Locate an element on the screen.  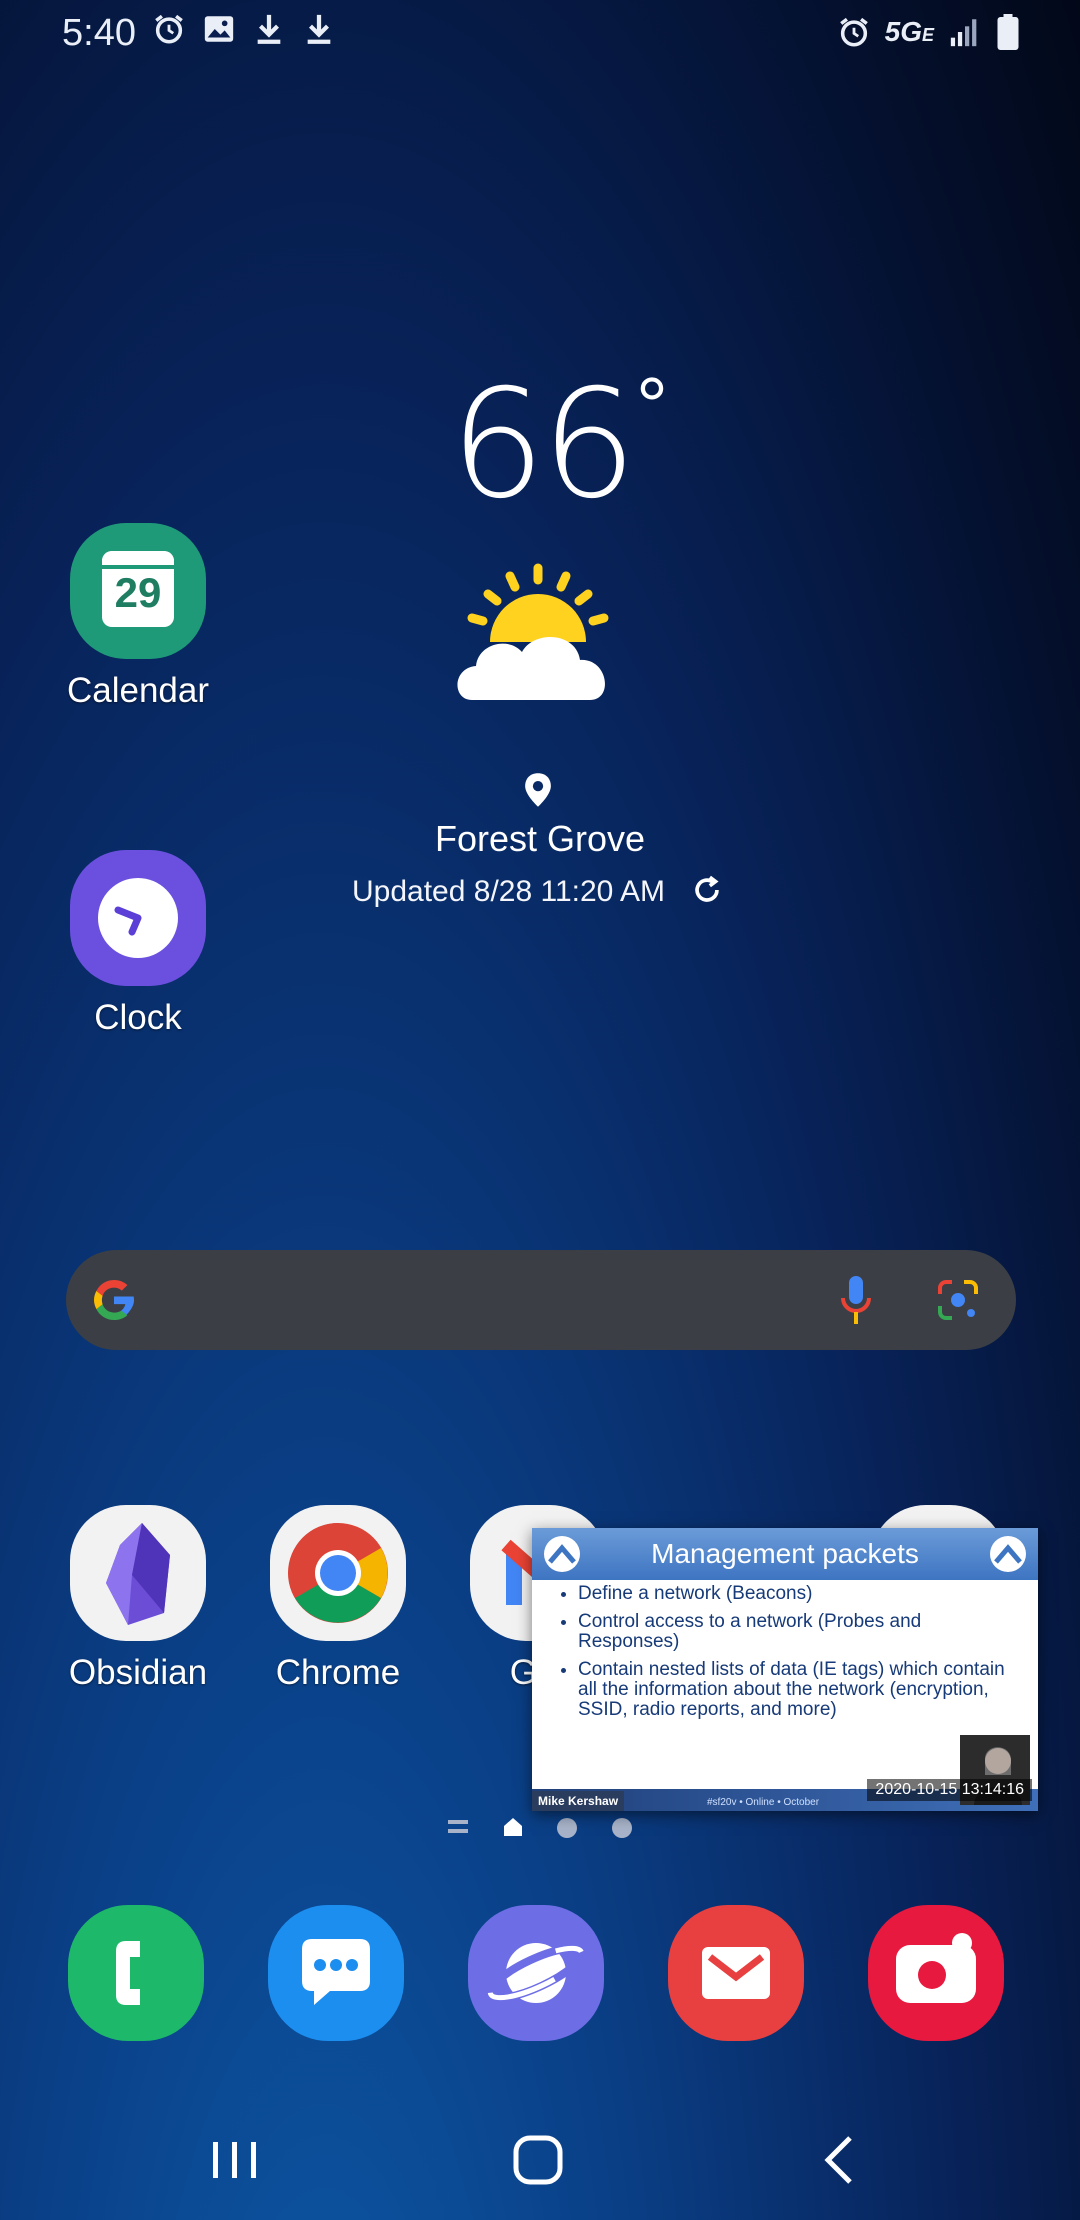
app-calendar: 29 Calendar is located at coordinates (138, 617).